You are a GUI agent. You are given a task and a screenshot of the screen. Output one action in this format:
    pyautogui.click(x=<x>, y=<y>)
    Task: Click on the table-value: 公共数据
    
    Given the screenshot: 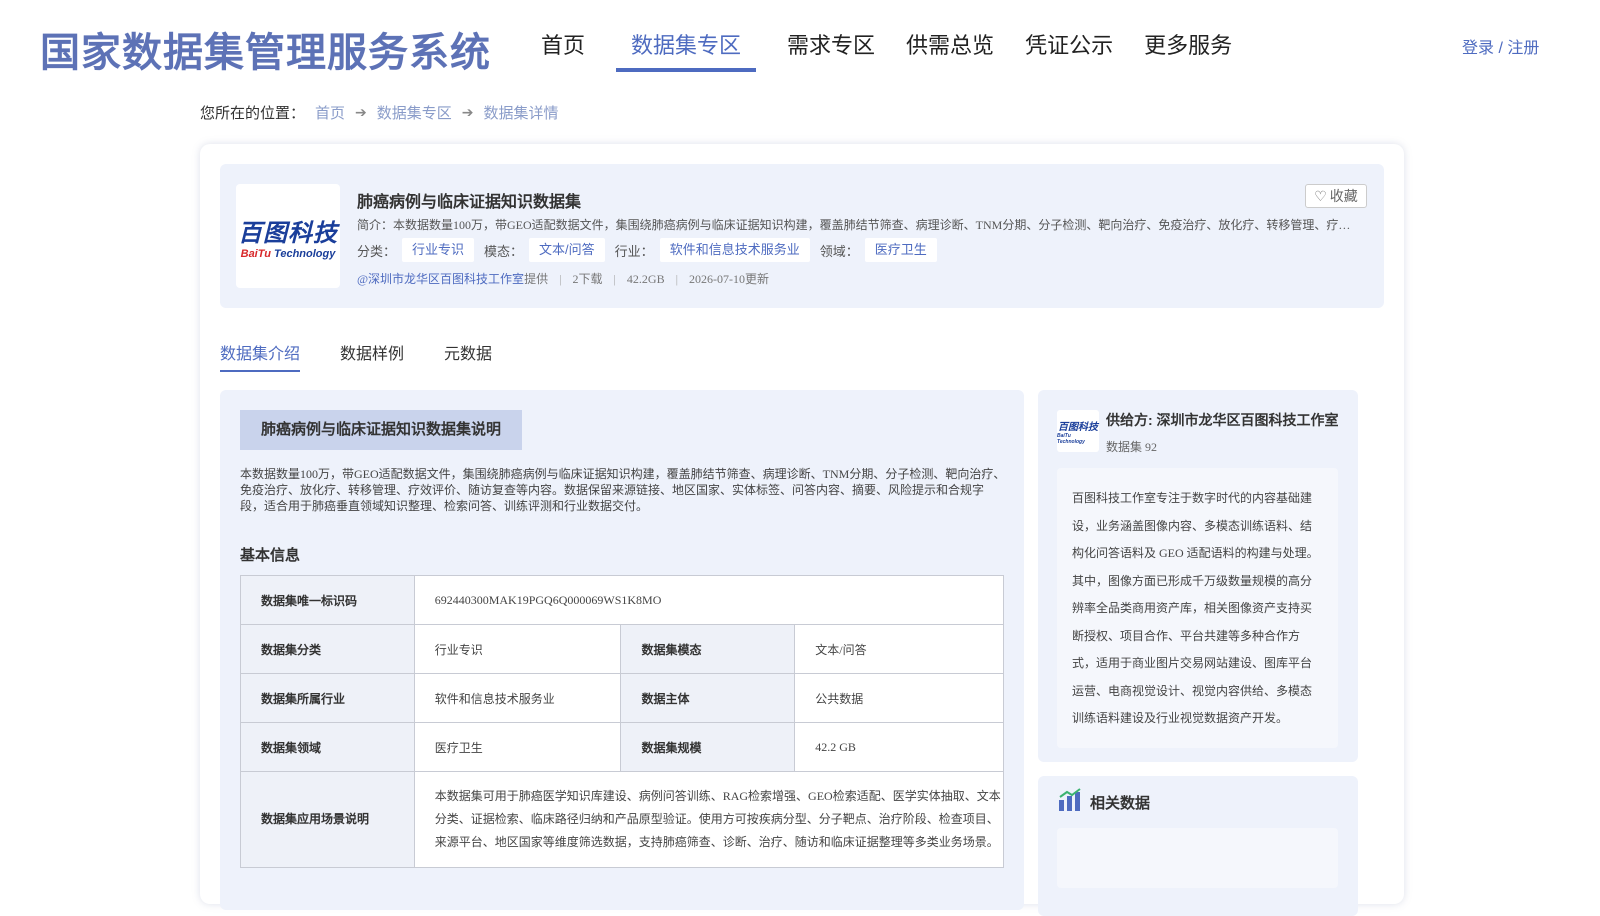 What is the action you would take?
    pyautogui.click(x=899, y=698)
    